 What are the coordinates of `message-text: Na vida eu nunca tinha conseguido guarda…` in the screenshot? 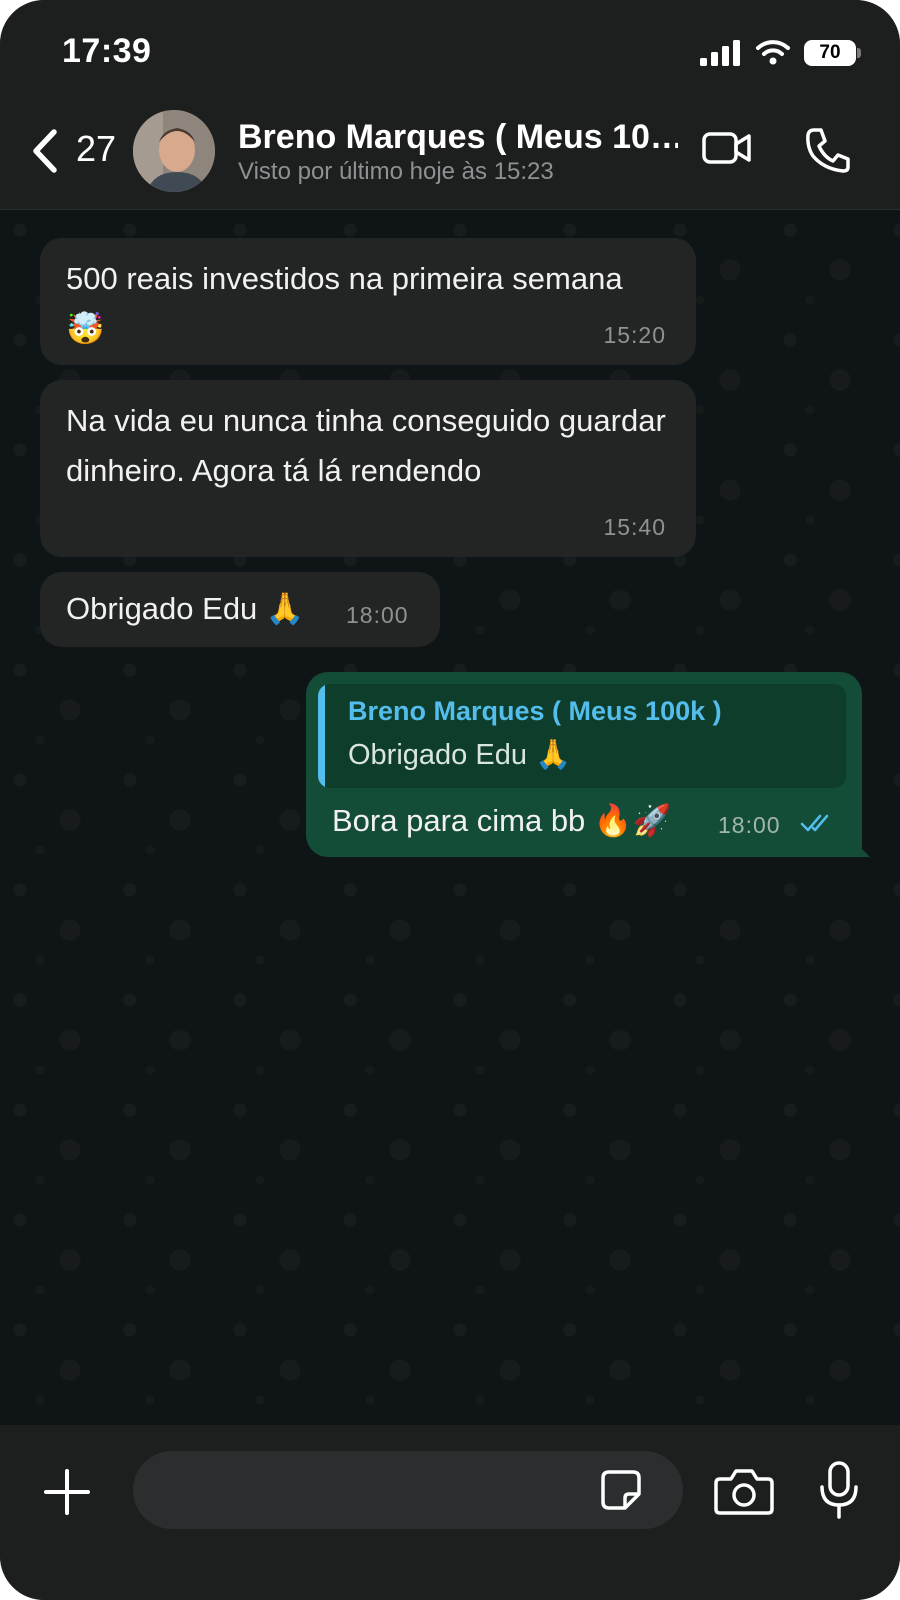 It's located at (366, 445).